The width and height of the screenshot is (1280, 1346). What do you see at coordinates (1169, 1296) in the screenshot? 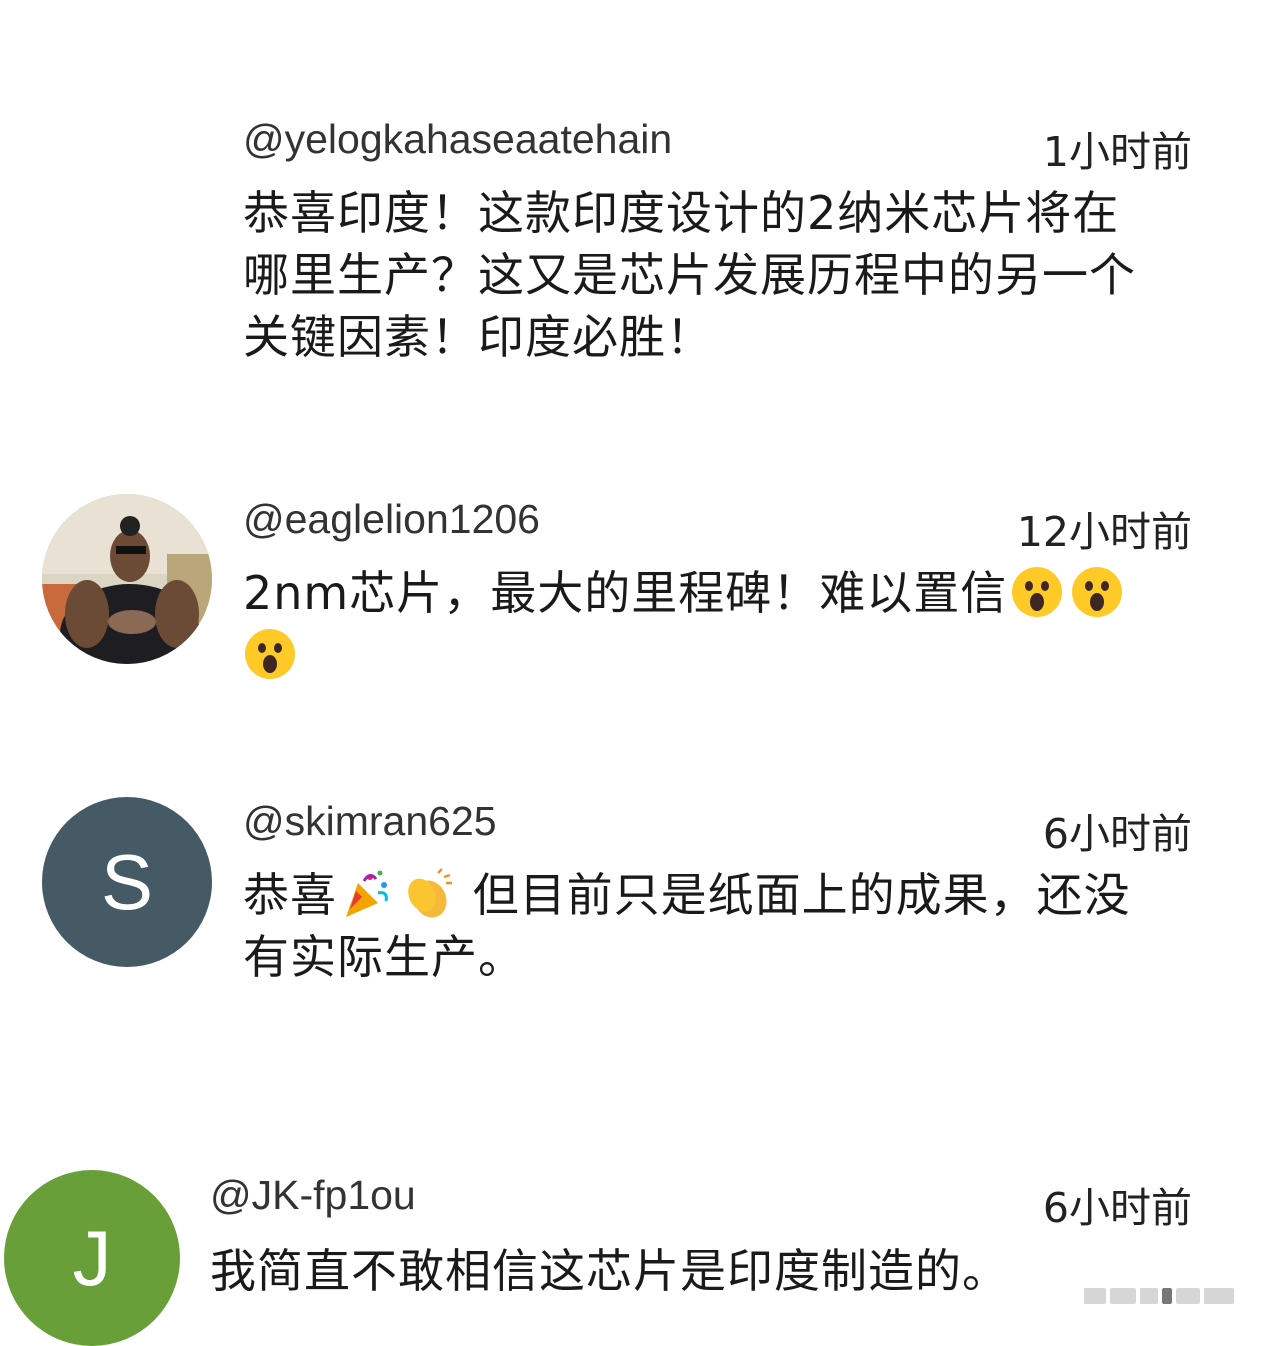
I see `watermark` at bounding box center [1169, 1296].